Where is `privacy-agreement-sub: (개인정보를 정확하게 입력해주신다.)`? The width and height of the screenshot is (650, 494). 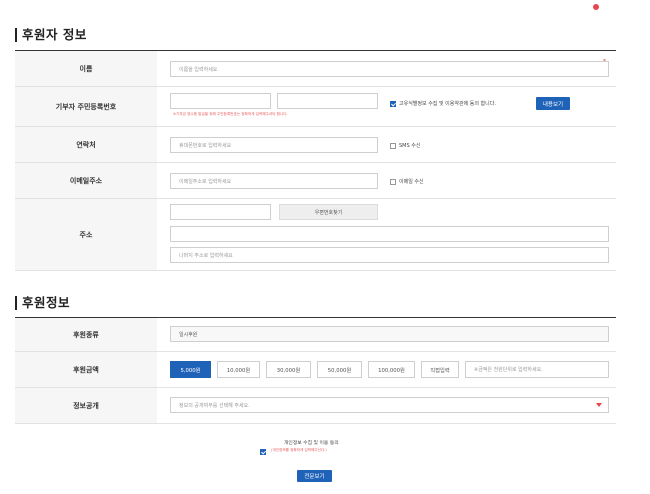 privacy-agreement-sub: (개인정보를 정확하게 입력해주신다.) is located at coordinates (299, 450).